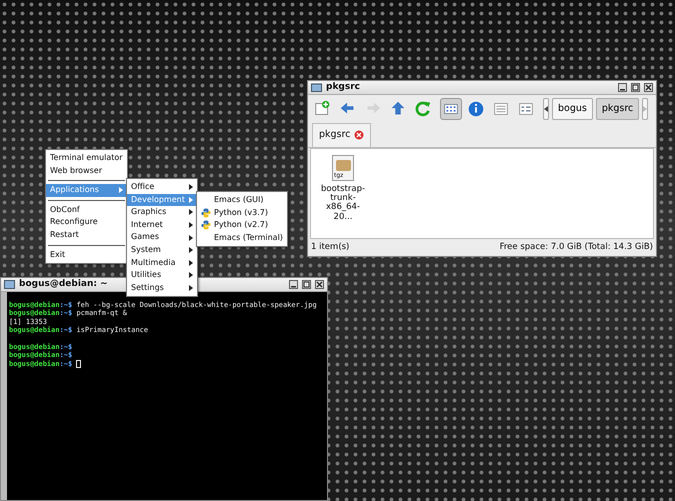 This screenshot has width=675, height=501. Describe the element at coordinates (162, 225) in the screenshot. I see `menu-item: Internet` at that location.